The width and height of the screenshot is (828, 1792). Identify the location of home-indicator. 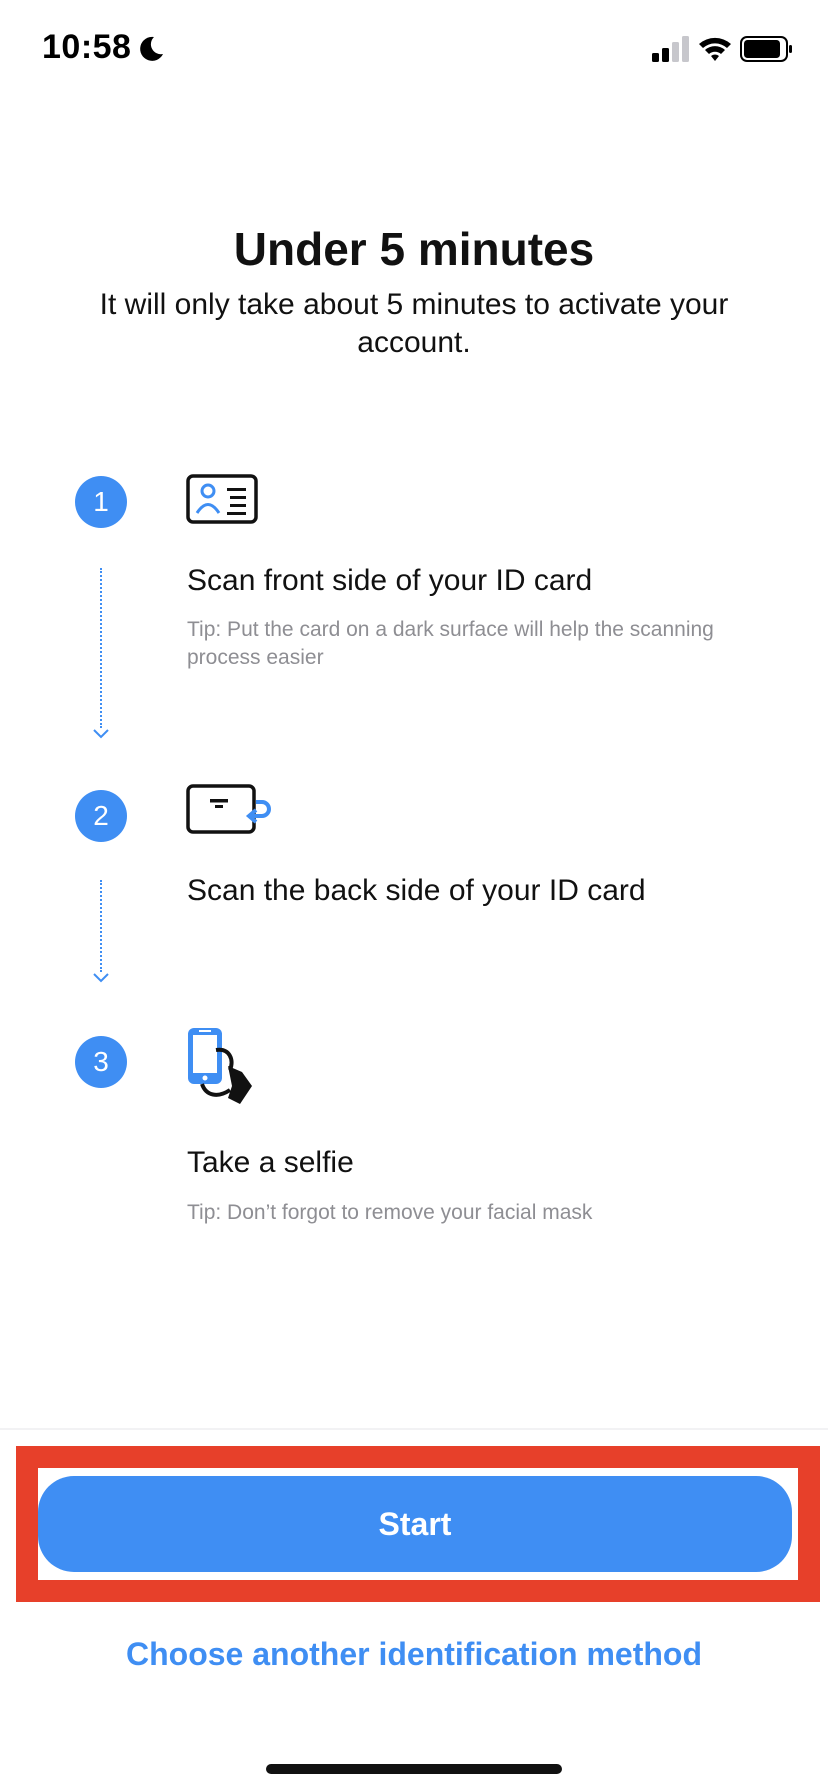
(414, 1769).